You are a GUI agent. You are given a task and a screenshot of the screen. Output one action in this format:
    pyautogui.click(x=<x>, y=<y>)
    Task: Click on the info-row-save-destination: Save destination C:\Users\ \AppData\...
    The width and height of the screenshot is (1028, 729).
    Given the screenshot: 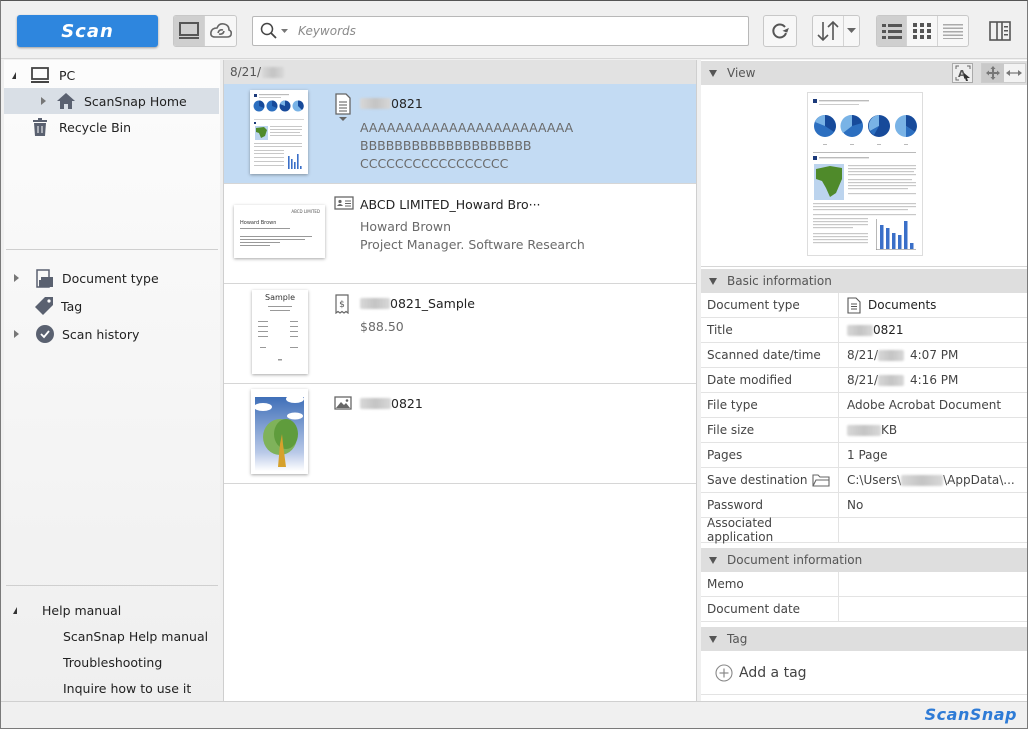 What is the action you would take?
    pyautogui.click(x=864, y=480)
    